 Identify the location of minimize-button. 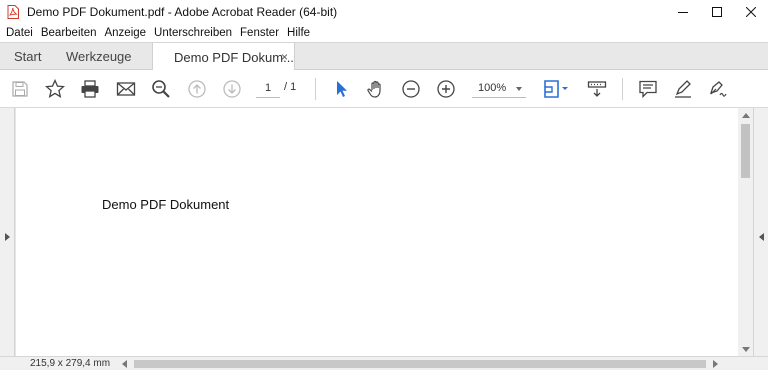
(683, 12).